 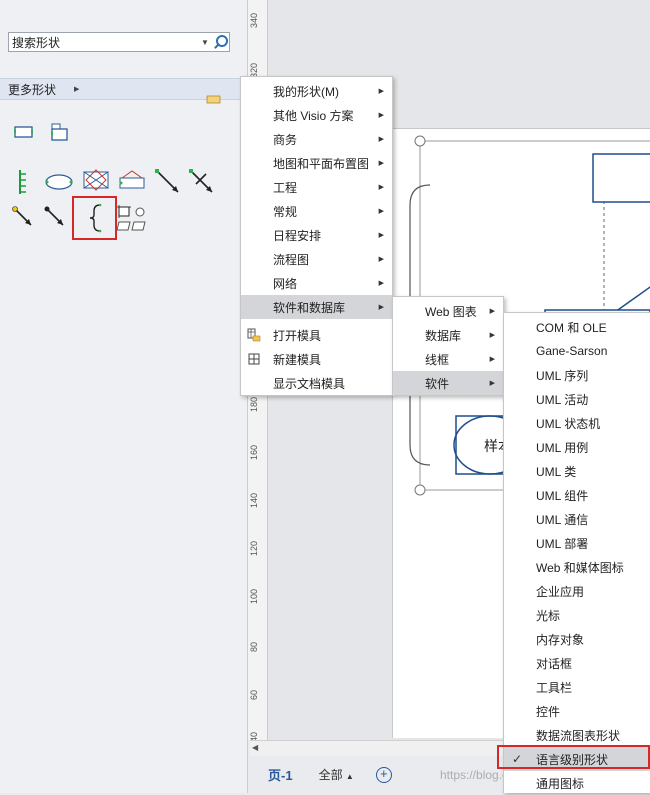 I want to click on menu-item-show-document-stencil: 显示文档模具, so click(x=316, y=383).